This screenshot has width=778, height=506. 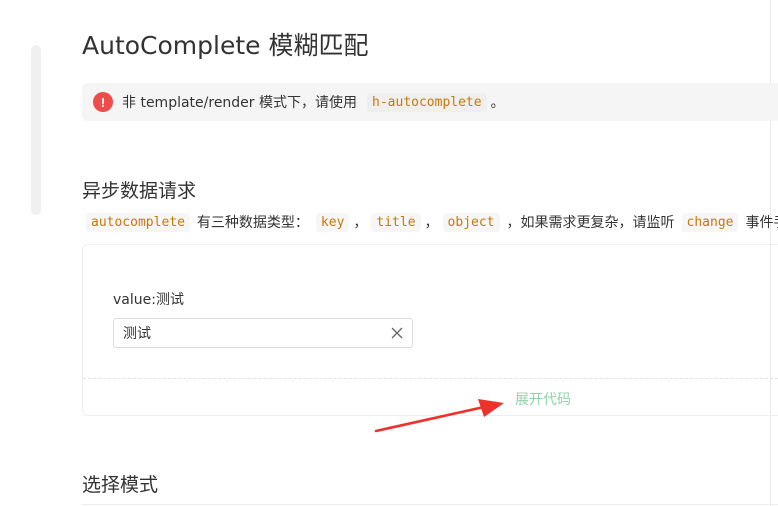 I want to click on desc-sep-1: ，, so click(x=360, y=223).